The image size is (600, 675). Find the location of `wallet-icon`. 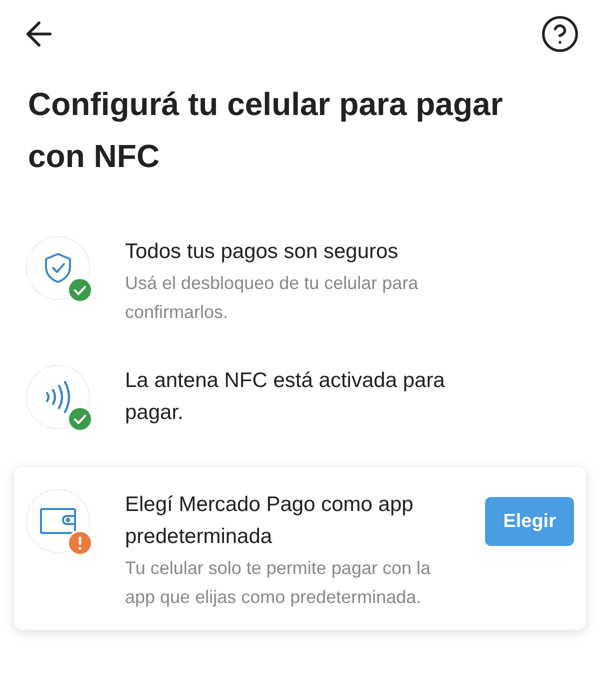

wallet-icon is located at coordinates (58, 521).